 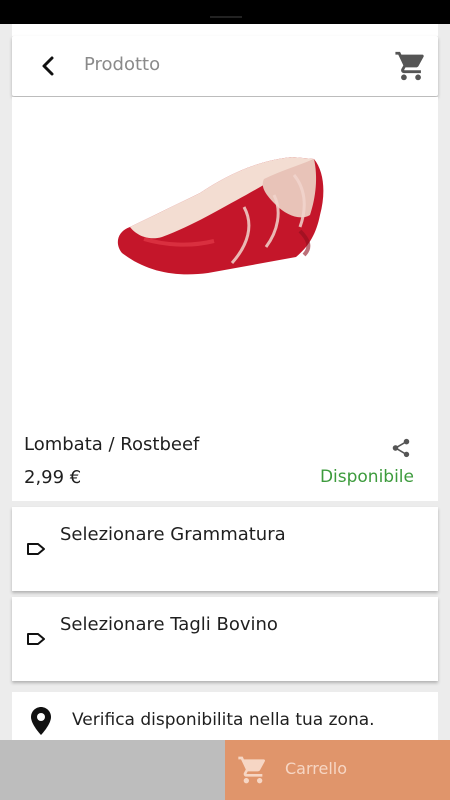 What do you see at coordinates (122, 64) in the screenshot?
I see `page-title: Prodotto` at bounding box center [122, 64].